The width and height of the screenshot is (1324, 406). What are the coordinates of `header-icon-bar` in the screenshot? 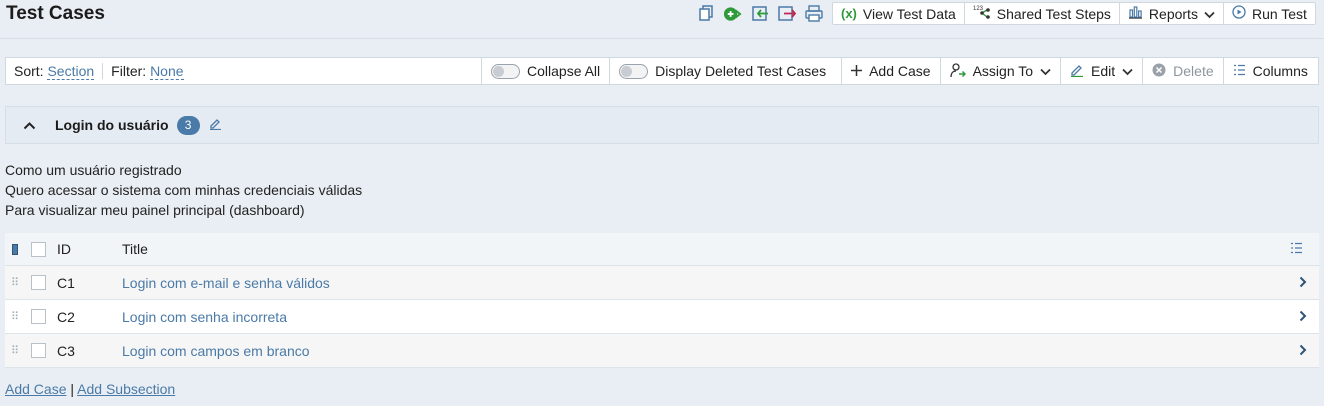 It's located at (759, 13).